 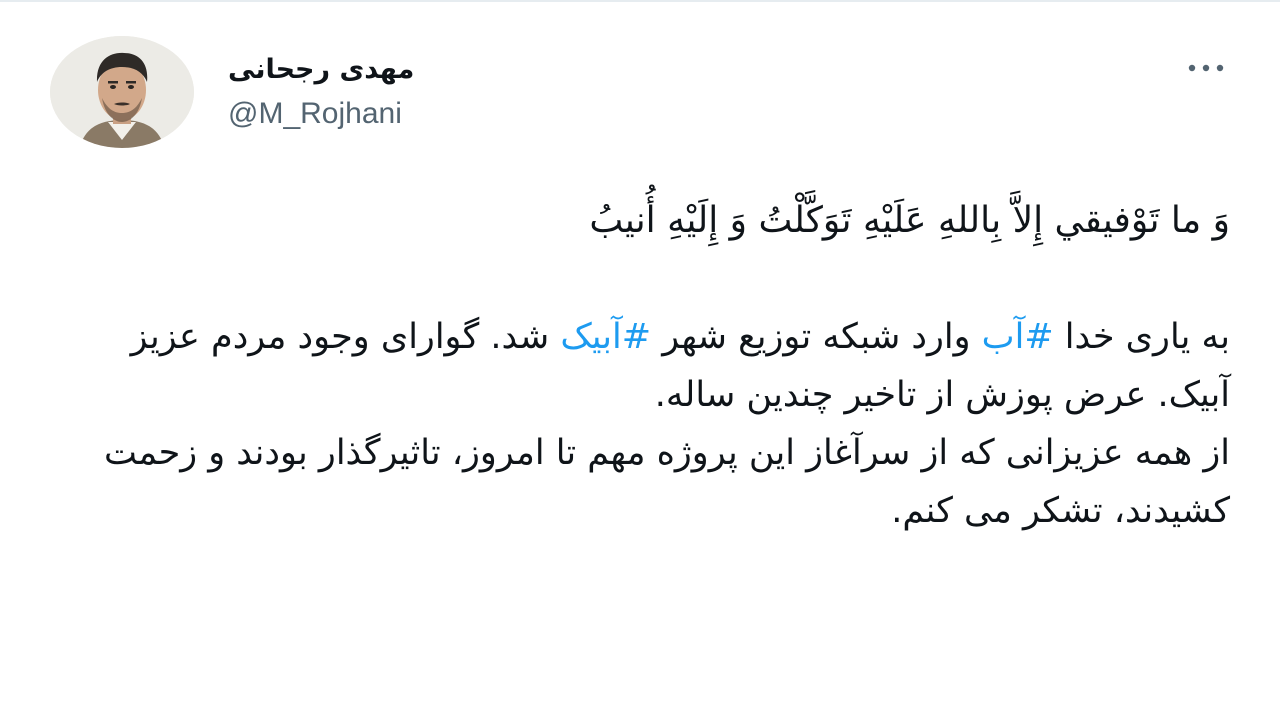 I want to click on person-photo-icon, so click(x=122, y=92).